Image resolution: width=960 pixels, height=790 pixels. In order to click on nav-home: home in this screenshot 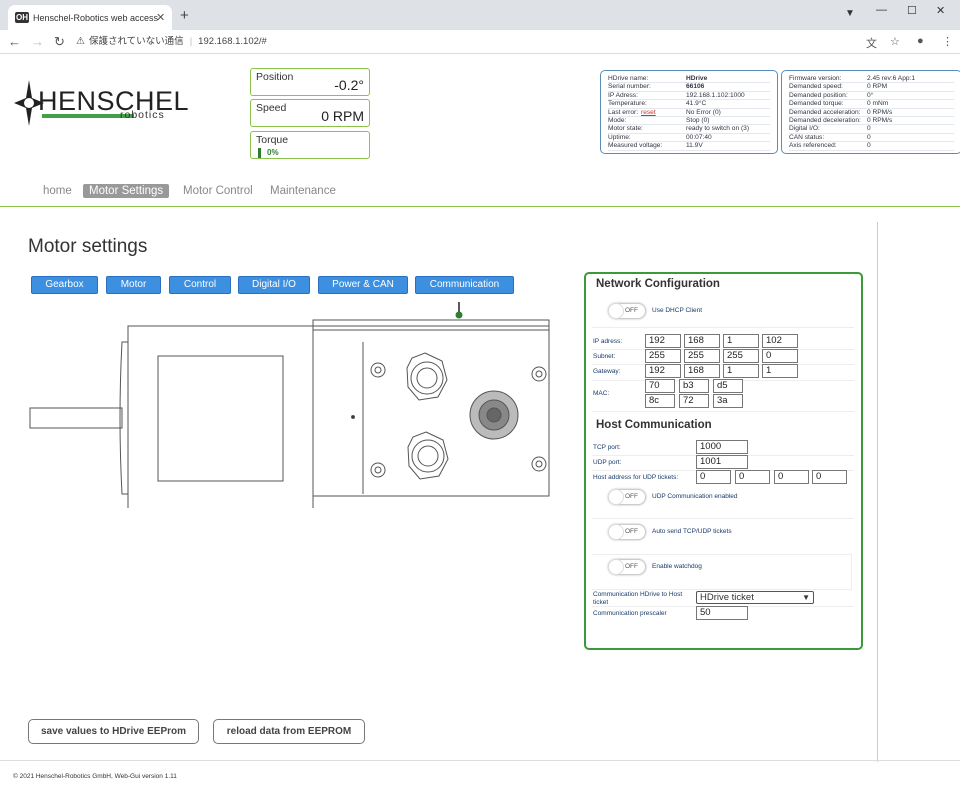, I will do `click(57, 191)`.